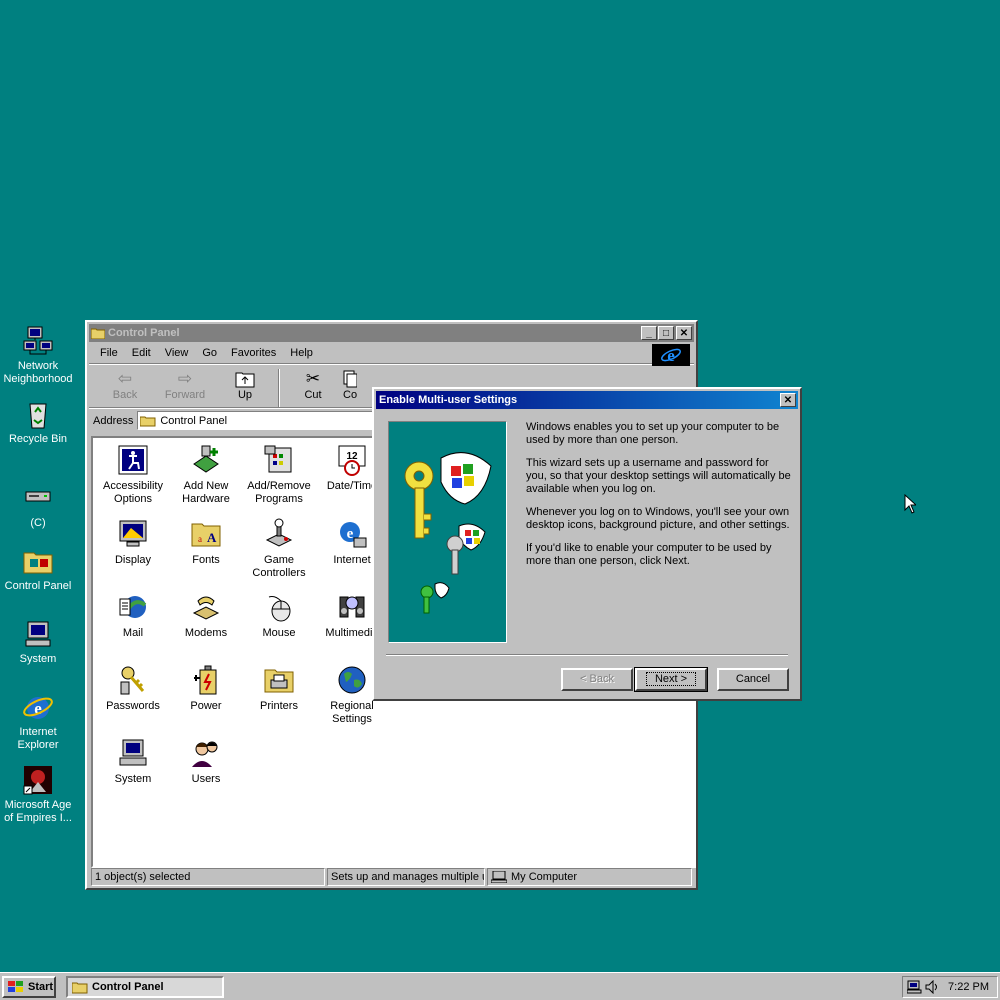 This screenshot has width=1000, height=1000. I want to click on up-folder-icon, so click(245, 379).